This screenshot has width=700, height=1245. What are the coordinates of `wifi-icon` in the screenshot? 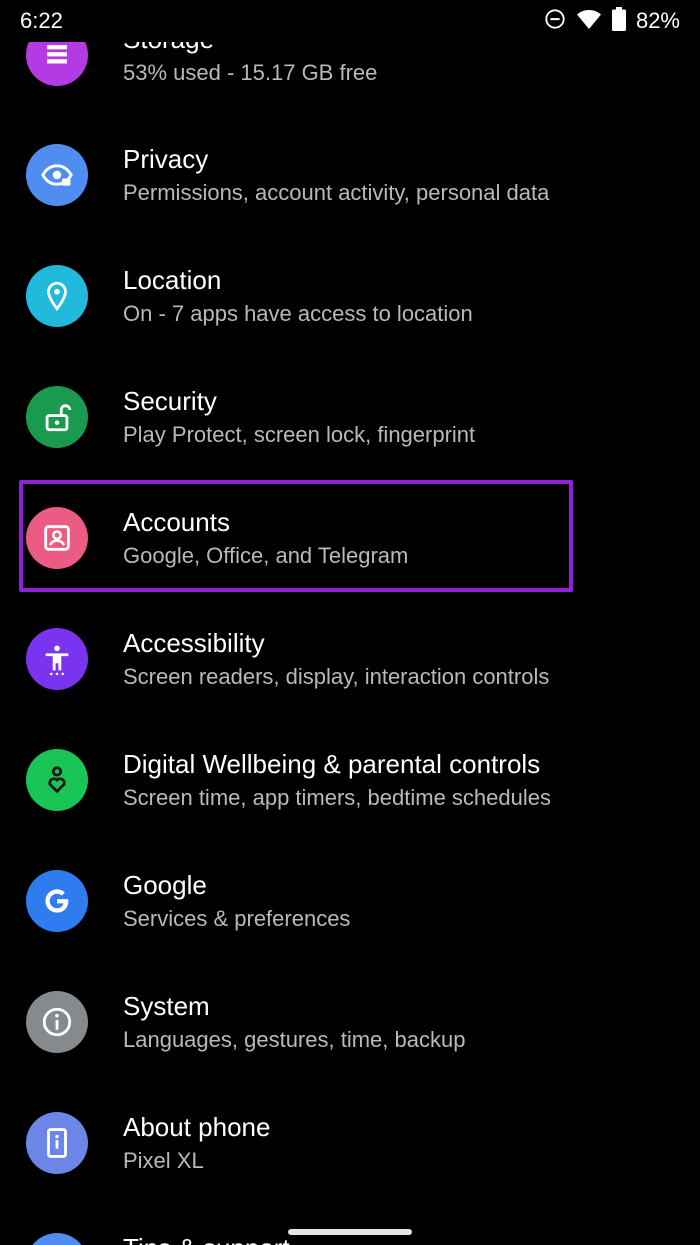 It's located at (589, 21).